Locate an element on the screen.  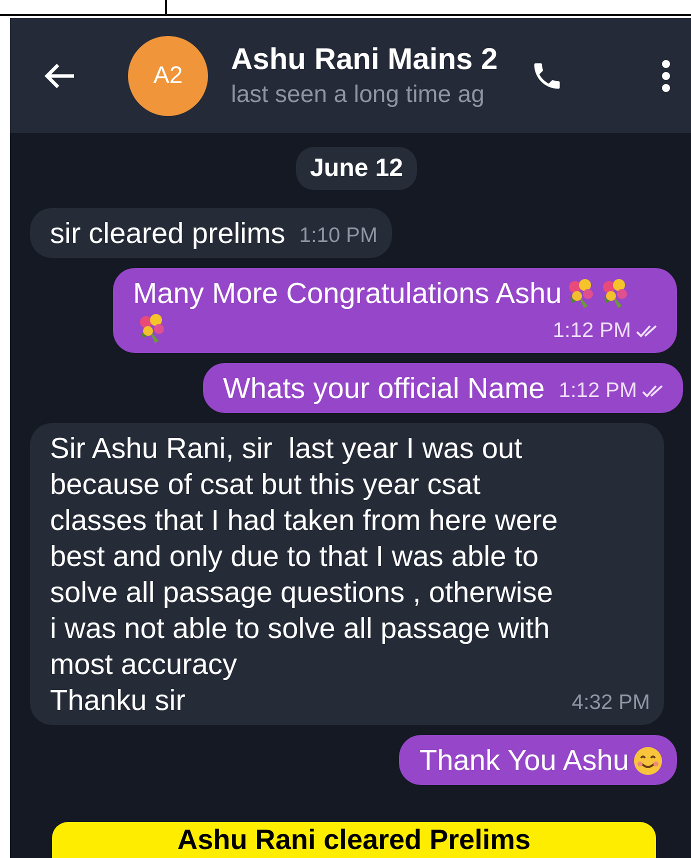
contact-name: Ashu Rani Mains 2 is located at coordinates (365, 59).